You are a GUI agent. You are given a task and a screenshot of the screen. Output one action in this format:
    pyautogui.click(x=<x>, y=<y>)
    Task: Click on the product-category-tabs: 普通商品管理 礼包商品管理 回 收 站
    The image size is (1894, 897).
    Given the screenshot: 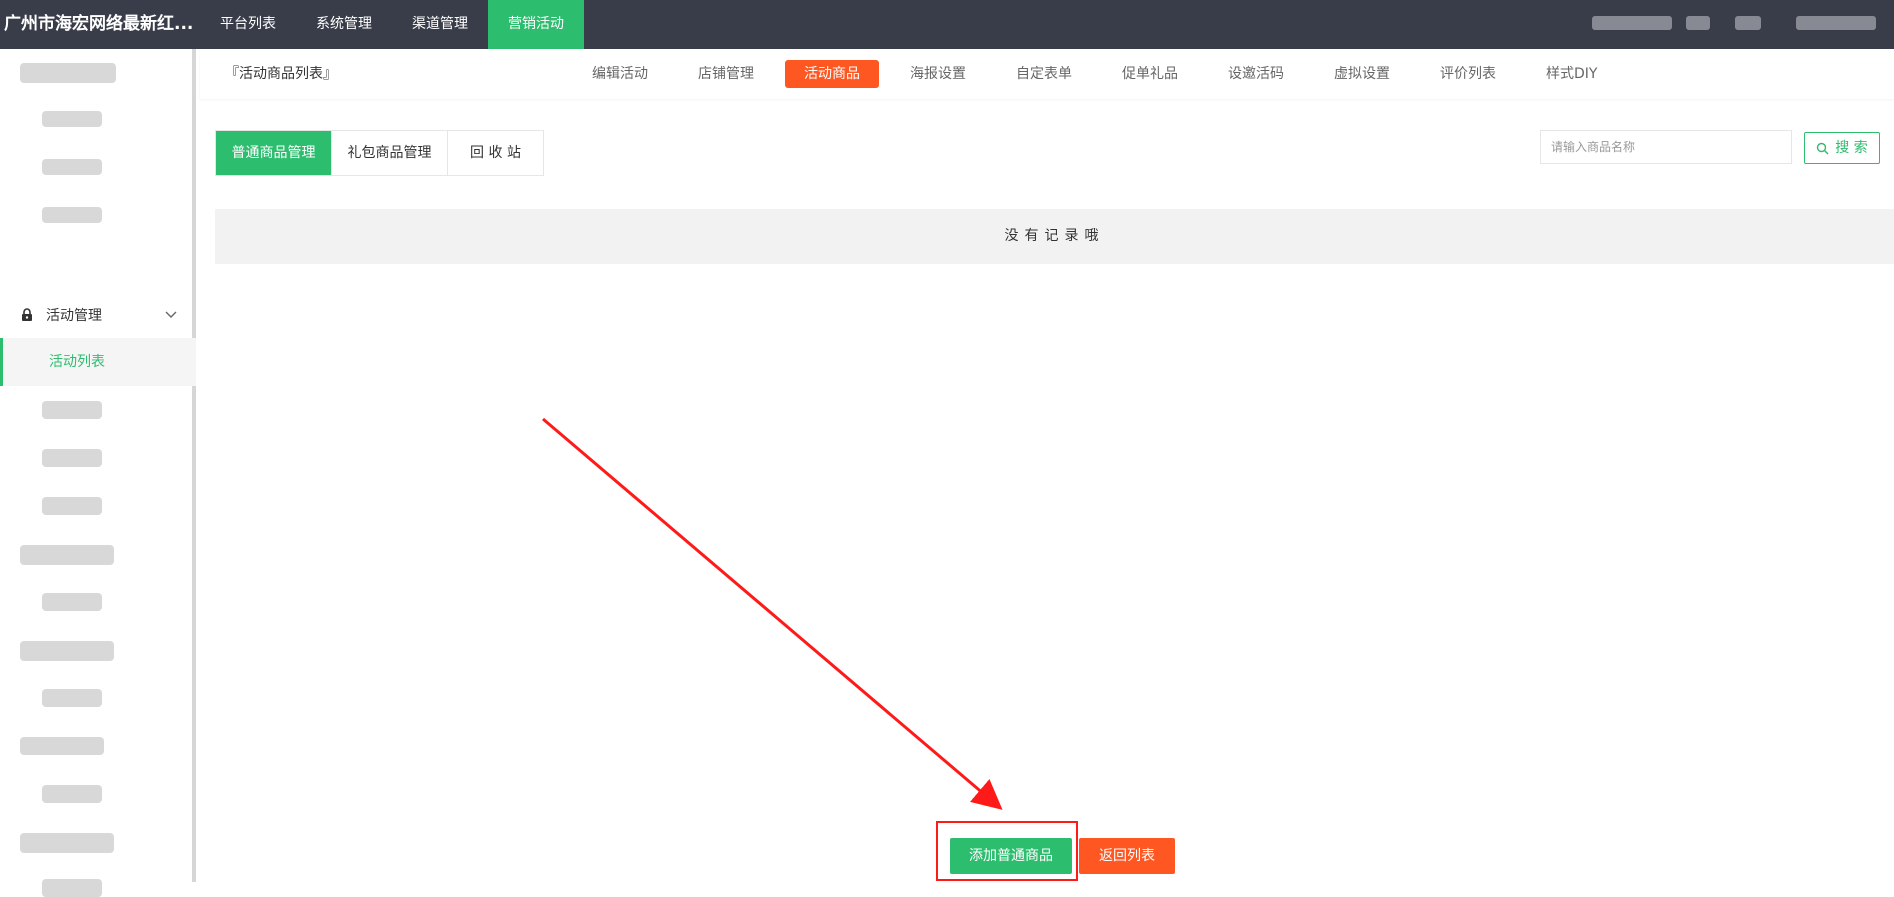 What is the action you would take?
    pyautogui.click(x=379, y=153)
    